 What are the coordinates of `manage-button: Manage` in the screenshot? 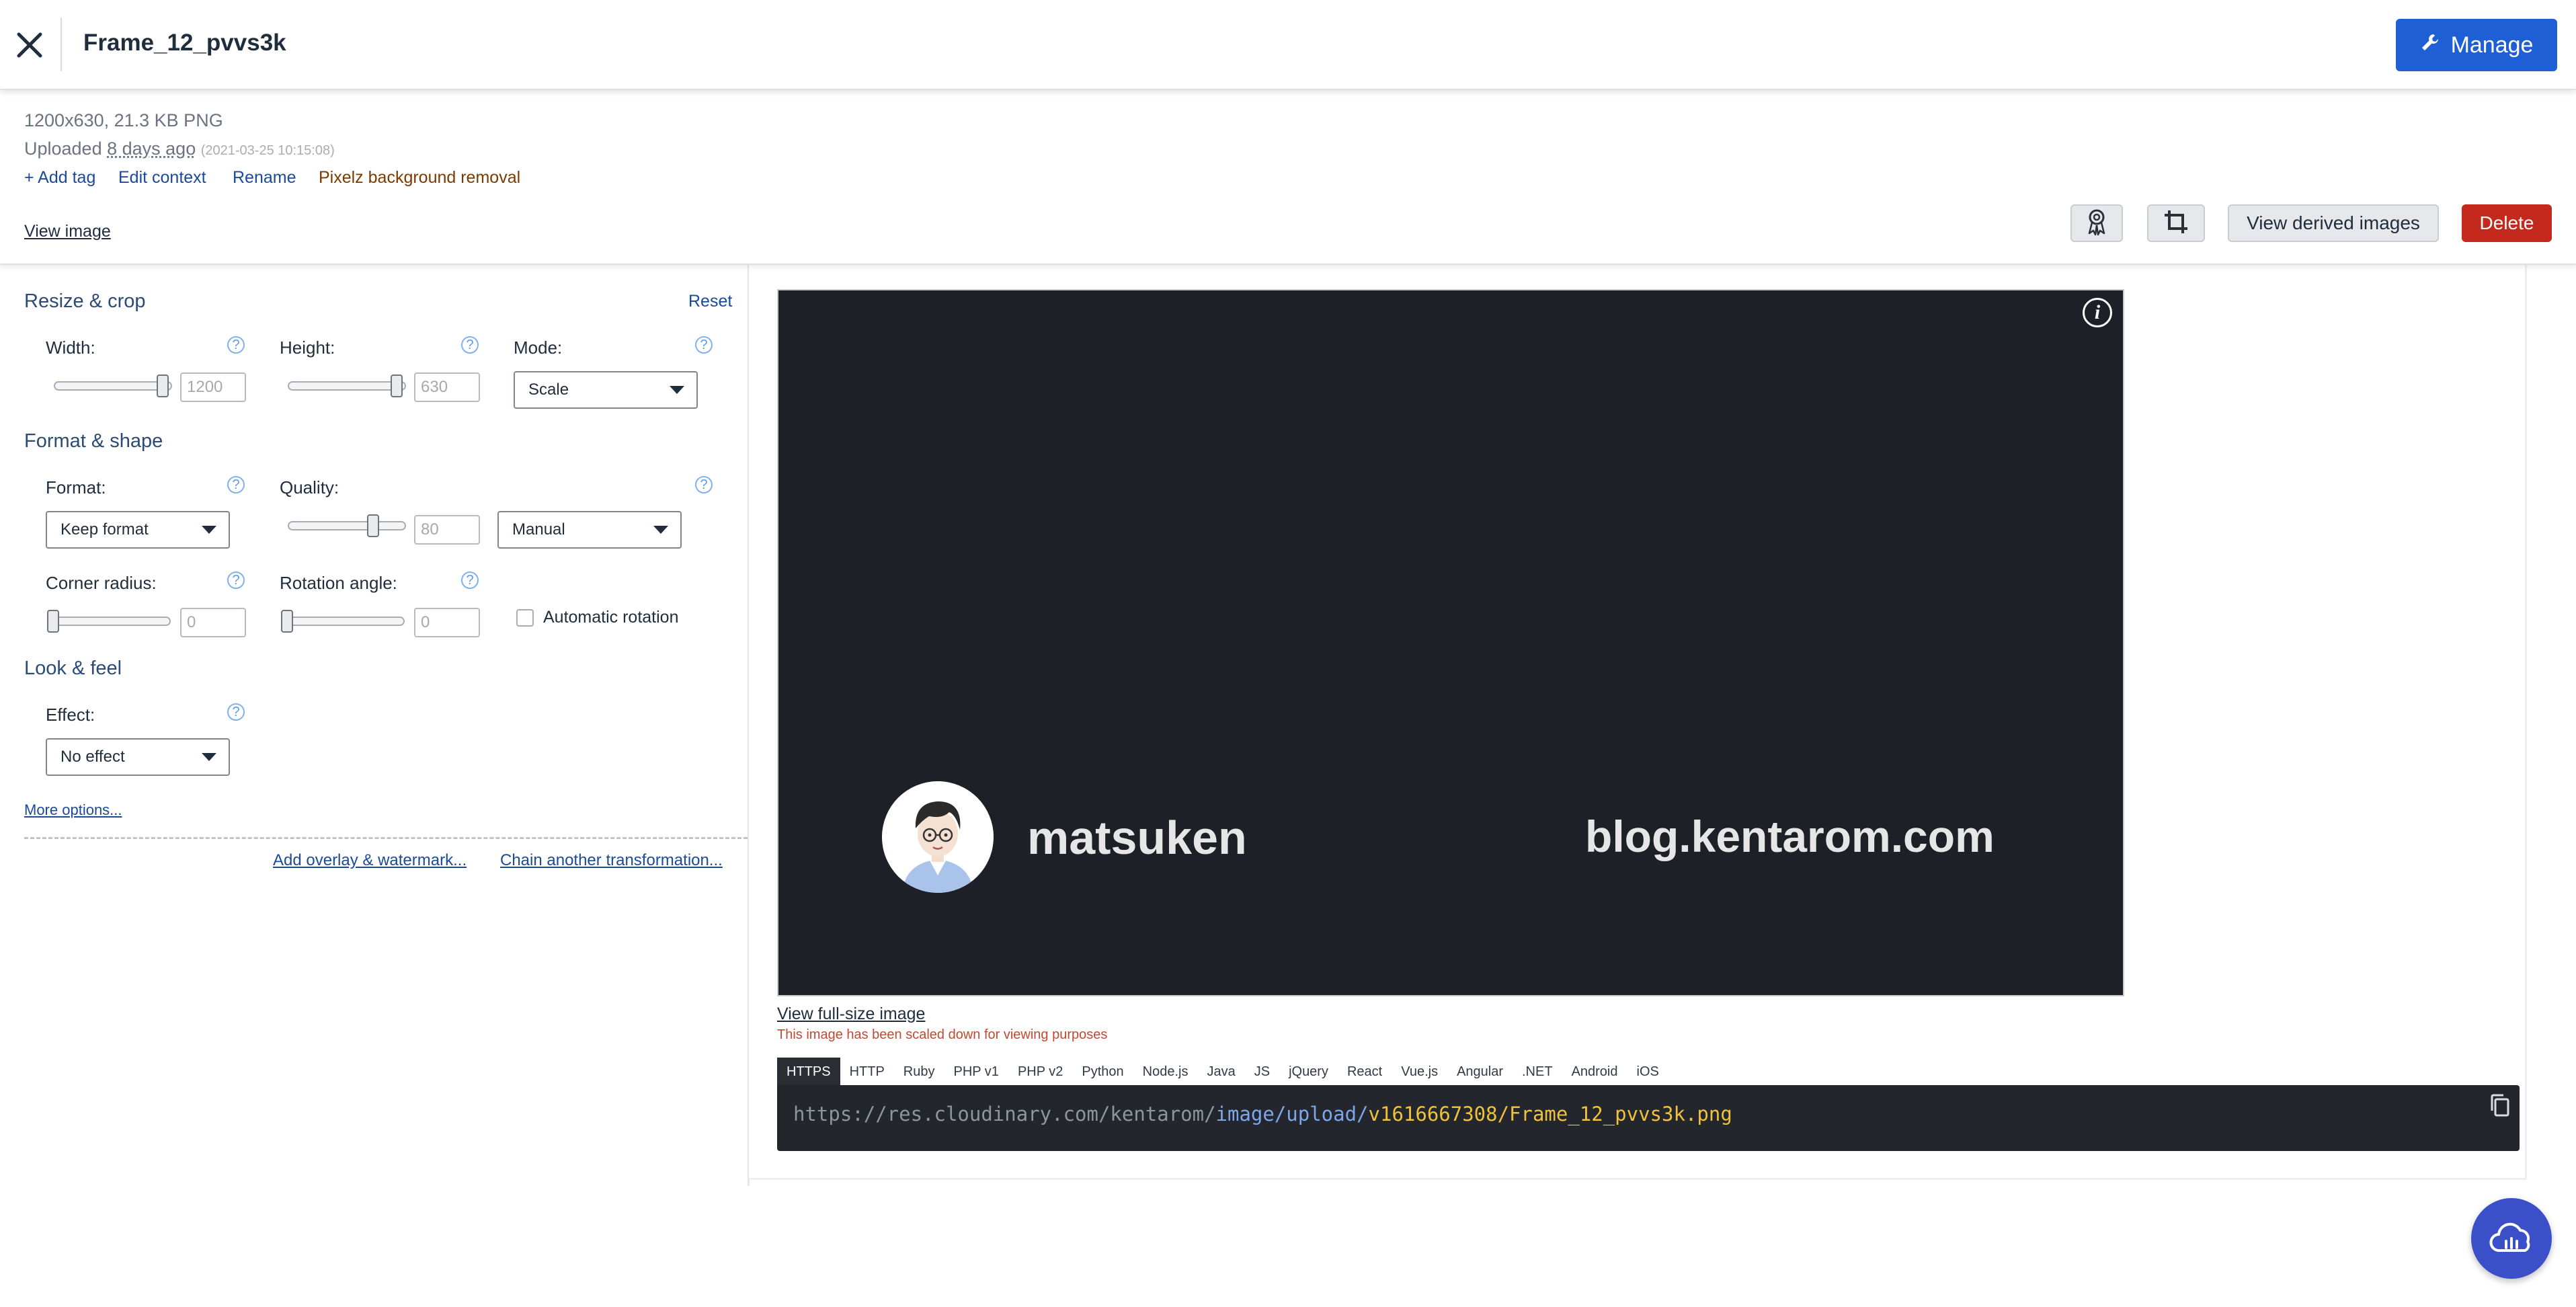 It's located at (2476, 45).